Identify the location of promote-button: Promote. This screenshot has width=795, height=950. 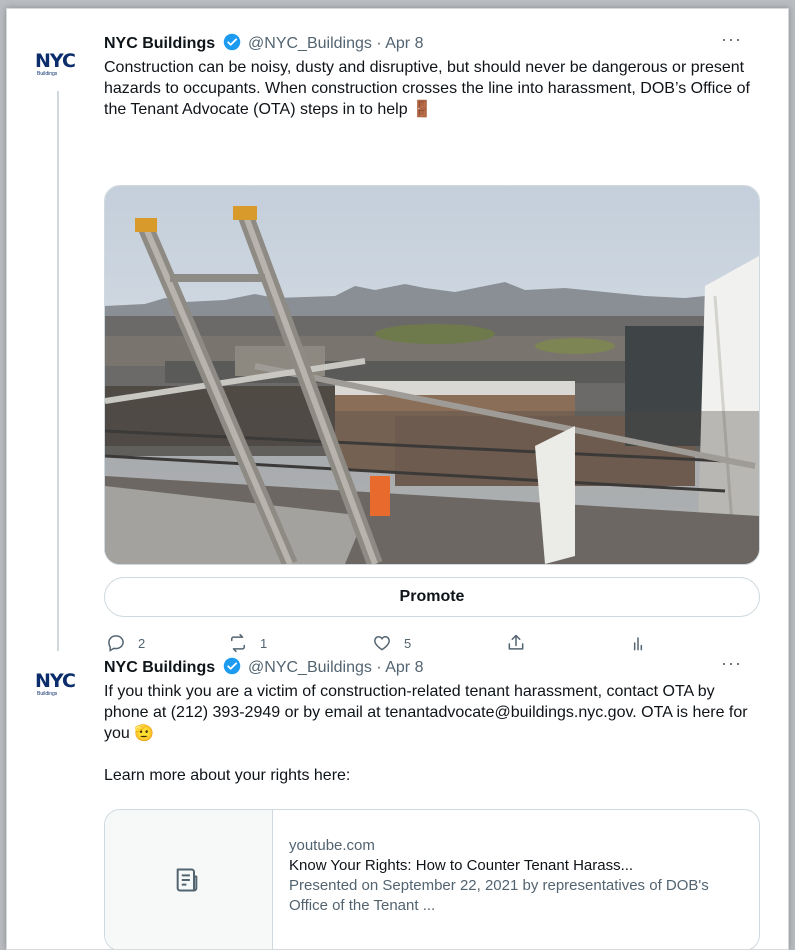
(432, 597).